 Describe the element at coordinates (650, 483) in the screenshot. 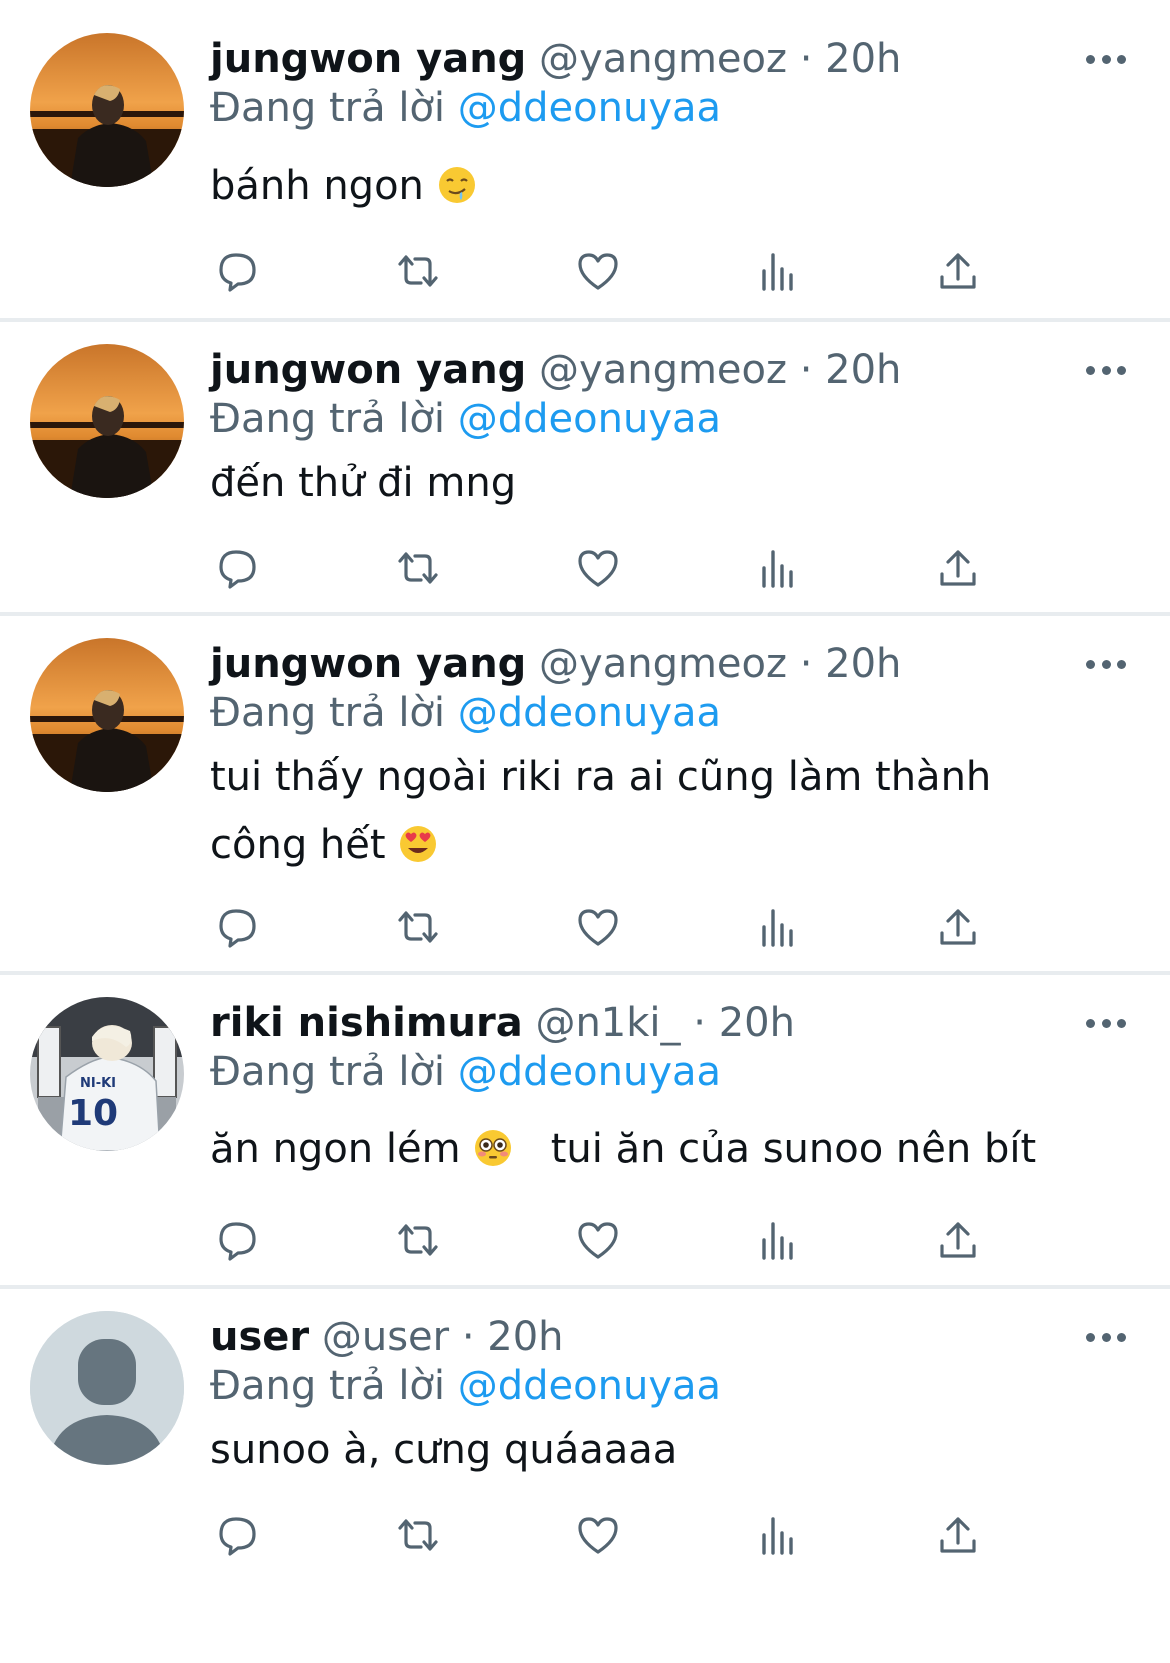

I see `tweet-text: đến thử đi mng` at that location.